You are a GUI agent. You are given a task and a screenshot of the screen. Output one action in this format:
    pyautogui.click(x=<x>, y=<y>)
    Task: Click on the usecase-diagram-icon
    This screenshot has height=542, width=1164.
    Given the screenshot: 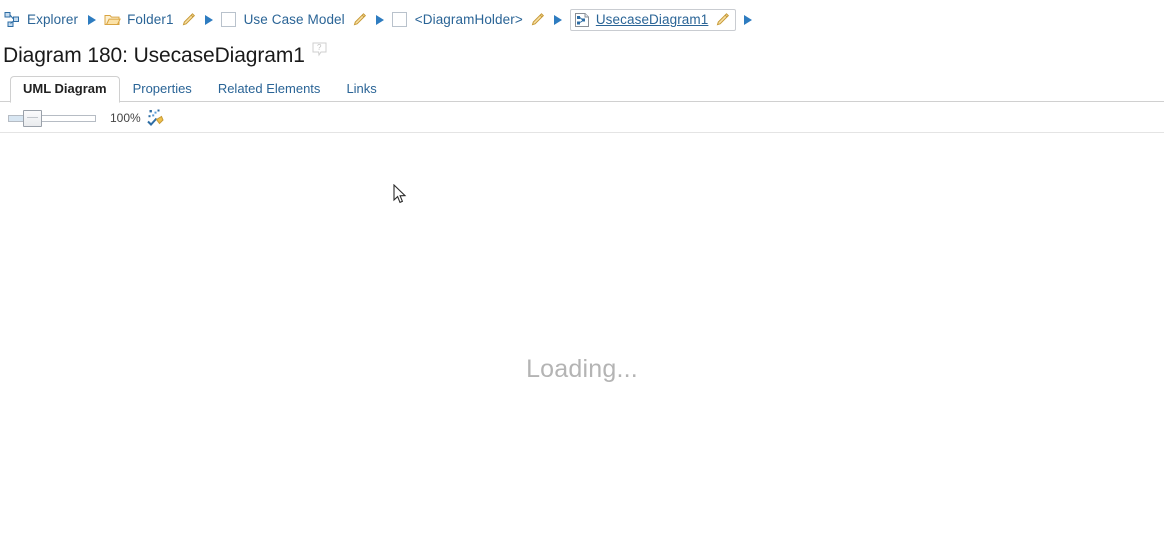 What is the action you would take?
    pyautogui.click(x=582, y=20)
    